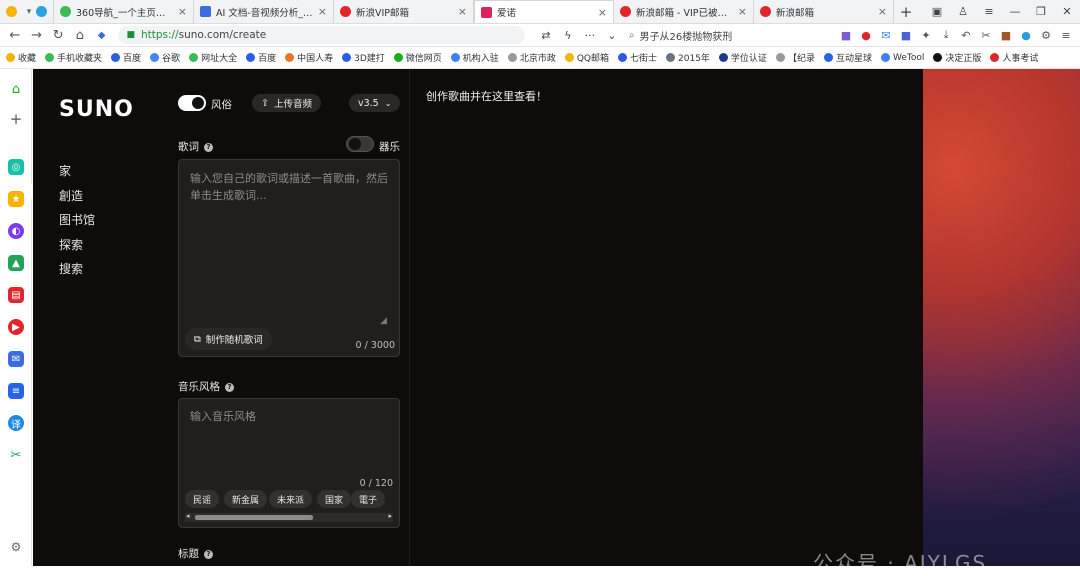 This screenshot has height=576, width=1080. What do you see at coordinates (264, 11) in the screenshot?
I see `tab-ai-doc: AI 文档-音视频分析_天工AI ×` at bounding box center [264, 11].